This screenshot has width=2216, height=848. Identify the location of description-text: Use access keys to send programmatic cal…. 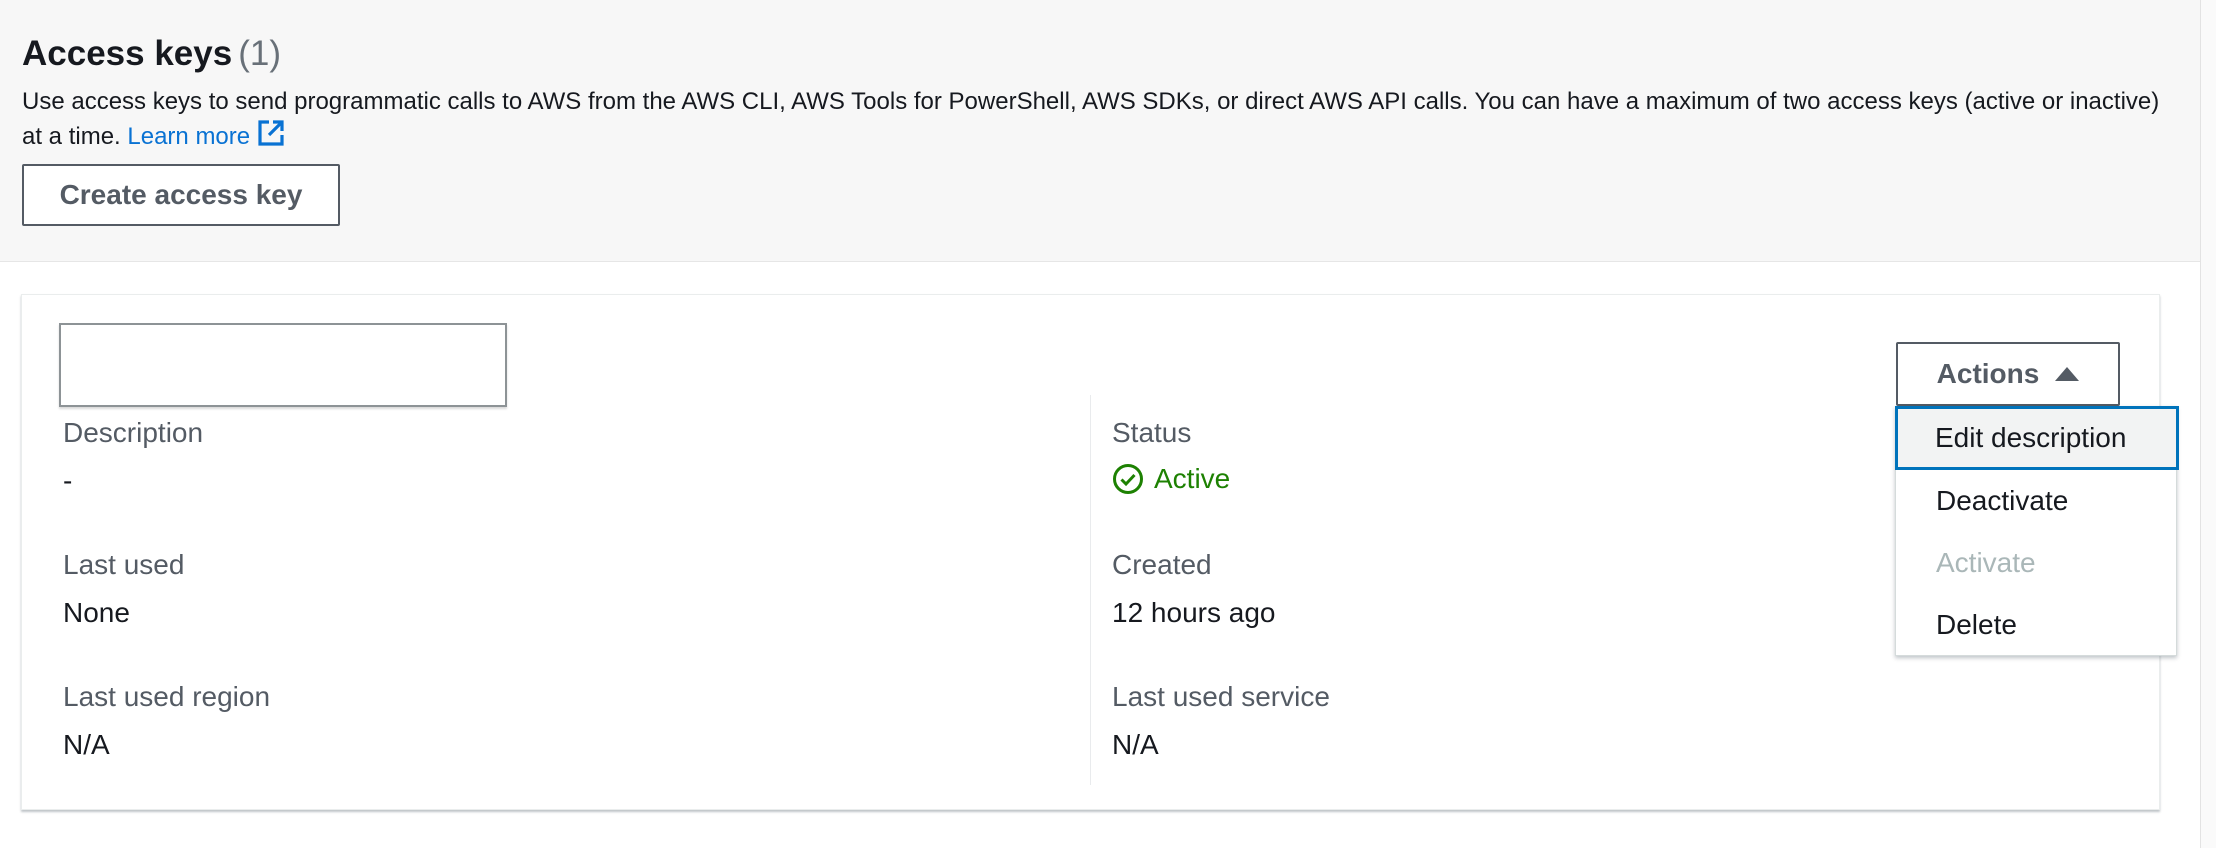
(1091, 119).